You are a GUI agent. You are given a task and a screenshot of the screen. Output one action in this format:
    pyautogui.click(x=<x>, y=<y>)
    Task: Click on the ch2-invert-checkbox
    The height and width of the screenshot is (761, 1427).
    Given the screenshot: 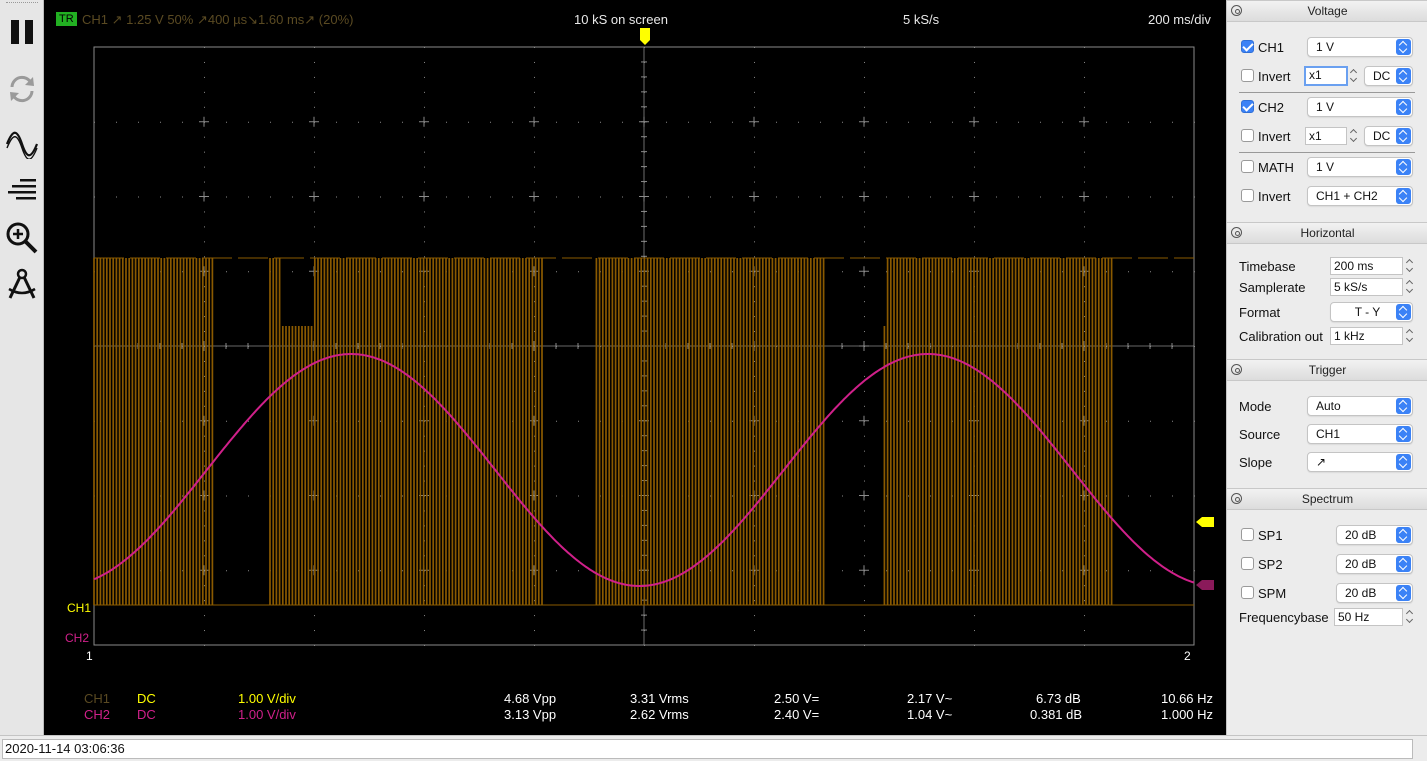 What is the action you would take?
    pyautogui.click(x=1247, y=135)
    